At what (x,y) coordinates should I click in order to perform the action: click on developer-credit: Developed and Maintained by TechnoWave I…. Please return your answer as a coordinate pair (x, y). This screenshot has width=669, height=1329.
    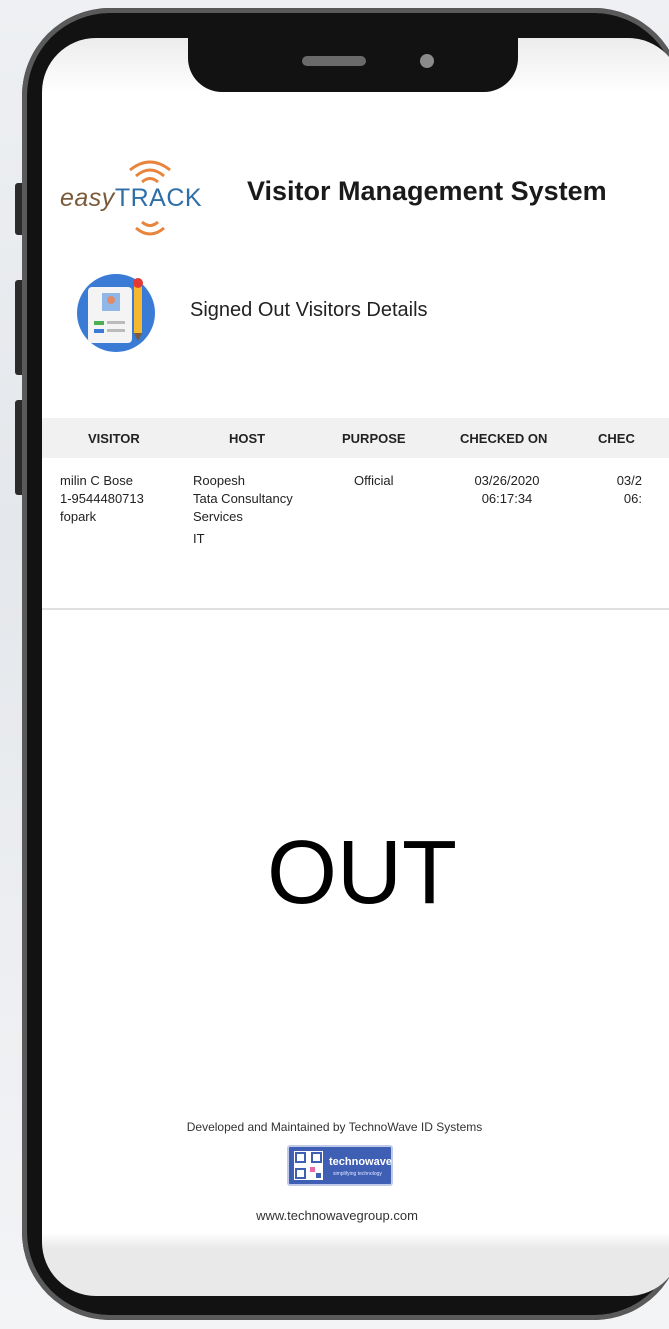
    Looking at the image, I should click on (334, 1127).